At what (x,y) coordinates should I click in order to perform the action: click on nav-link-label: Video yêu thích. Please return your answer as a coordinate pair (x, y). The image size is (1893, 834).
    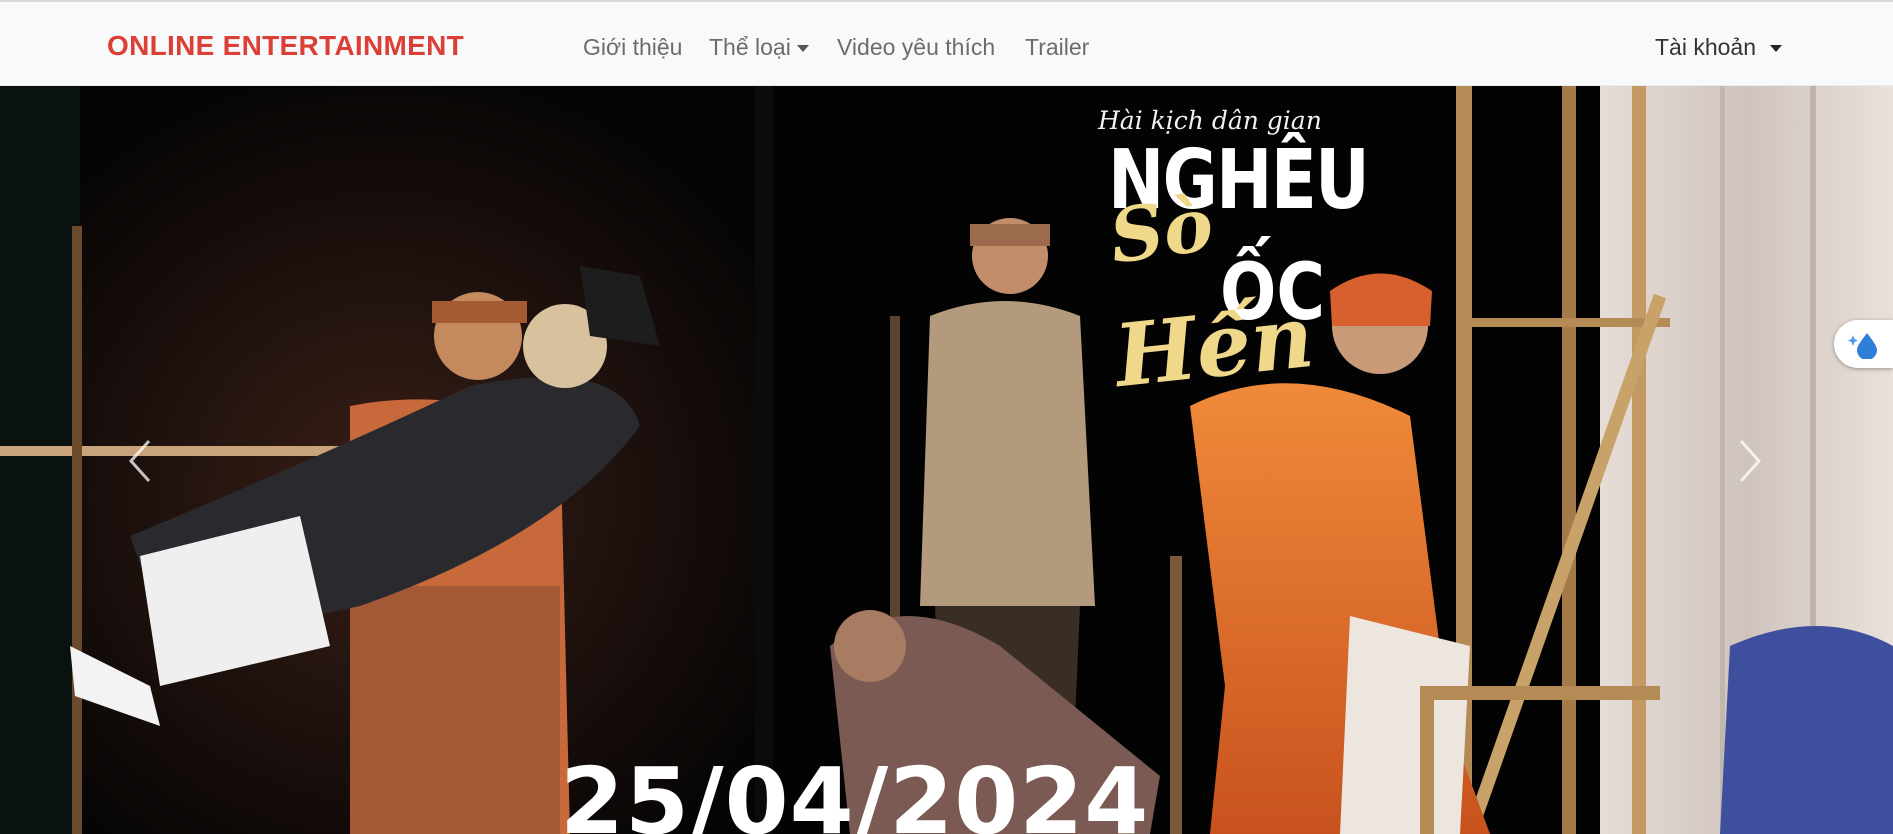
    Looking at the image, I should click on (916, 47).